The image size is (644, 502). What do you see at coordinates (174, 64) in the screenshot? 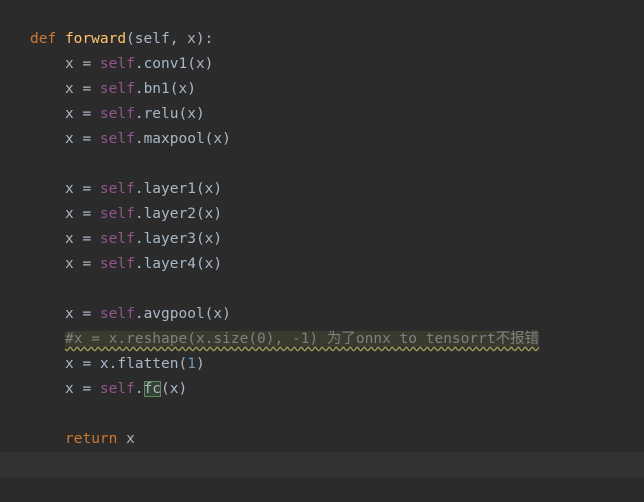
I see `method-call: .conv1(x)` at bounding box center [174, 64].